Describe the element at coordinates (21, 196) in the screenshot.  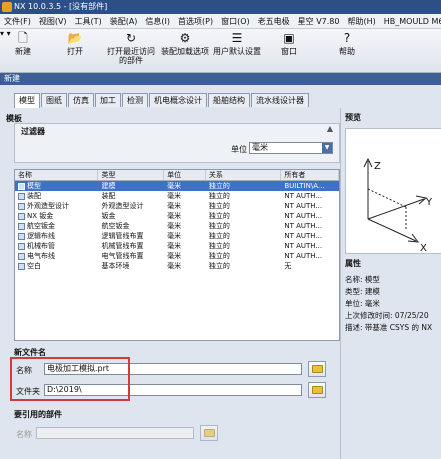
I see `assembly-template-icon` at that location.